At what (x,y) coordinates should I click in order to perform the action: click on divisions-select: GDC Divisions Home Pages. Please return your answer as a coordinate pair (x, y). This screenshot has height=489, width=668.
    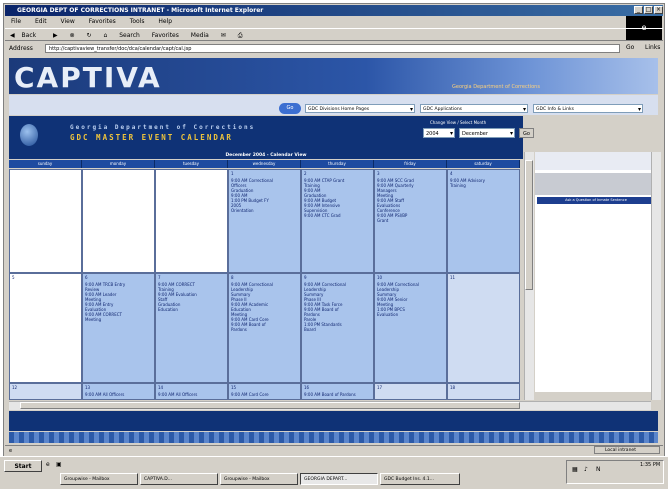
    Looking at the image, I should click on (360, 108).